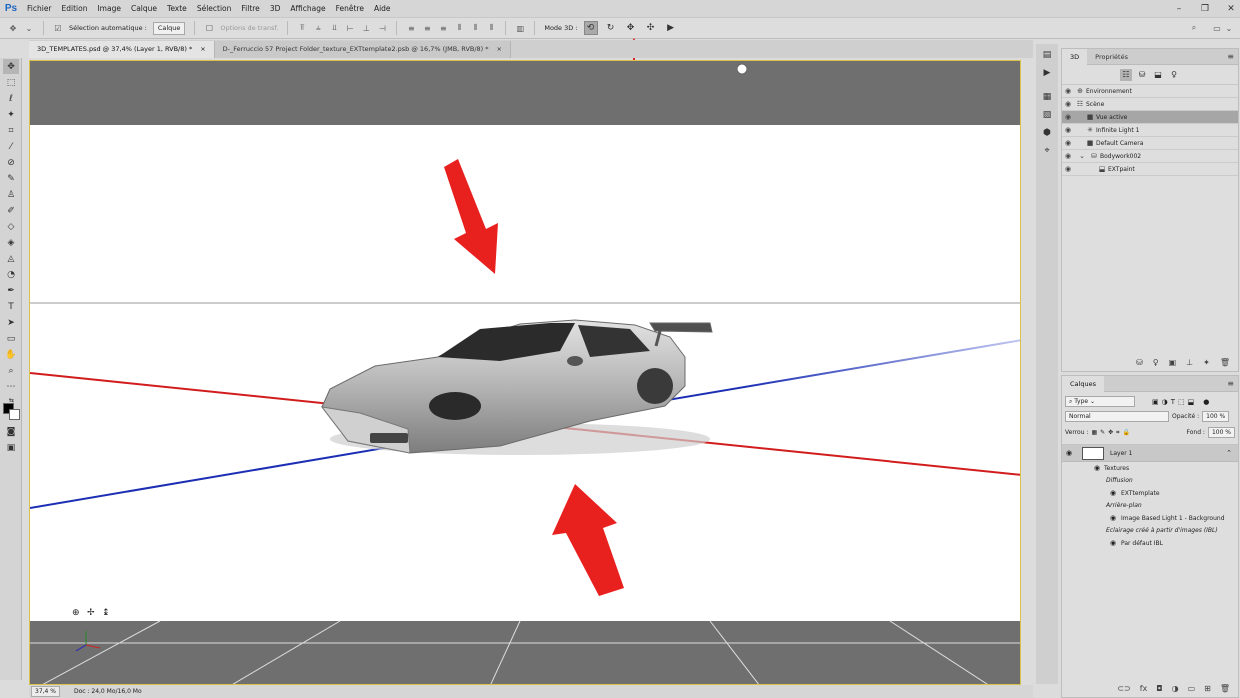 This screenshot has width=1240, height=698. What do you see at coordinates (1150, 543) in the screenshot?
I see `layer-item-par-defaut-ibl: ◉ Par défaut IBL` at bounding box center [1150, 543].